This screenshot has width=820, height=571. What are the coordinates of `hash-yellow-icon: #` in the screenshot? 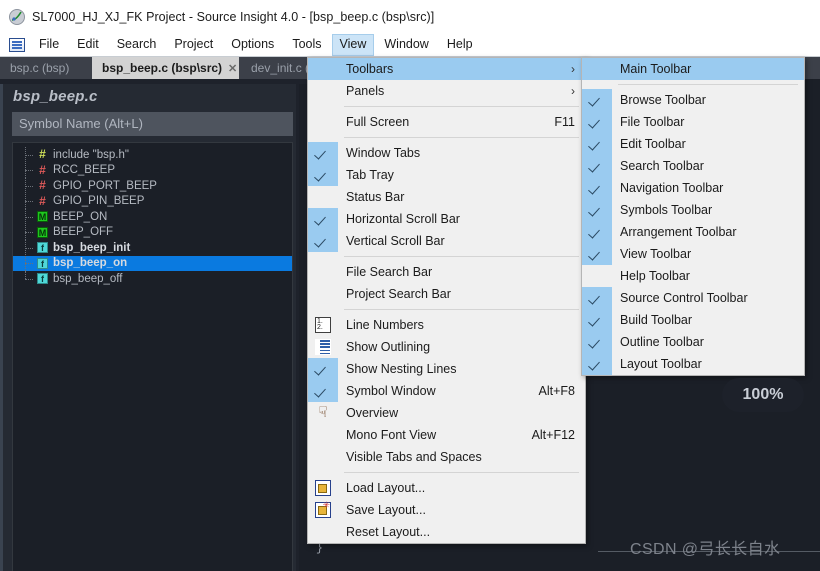 It's located at (42, 154).